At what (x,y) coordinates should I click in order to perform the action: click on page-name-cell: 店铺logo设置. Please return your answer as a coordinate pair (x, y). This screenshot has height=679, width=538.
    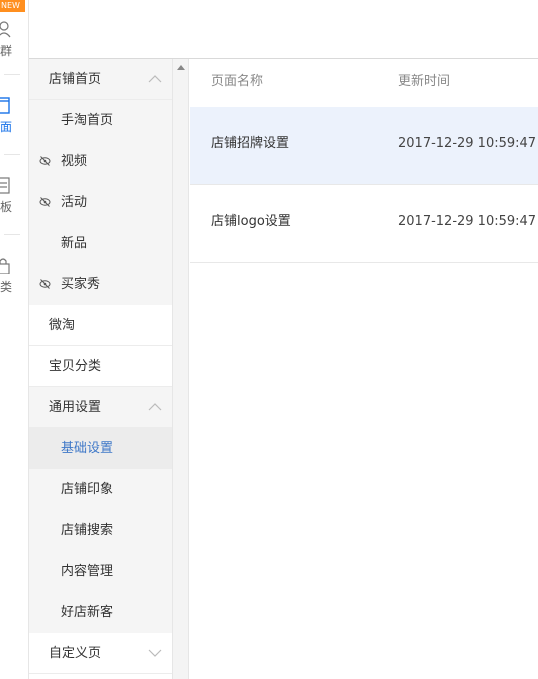
    Looking at the image, I should click on (251, 222).